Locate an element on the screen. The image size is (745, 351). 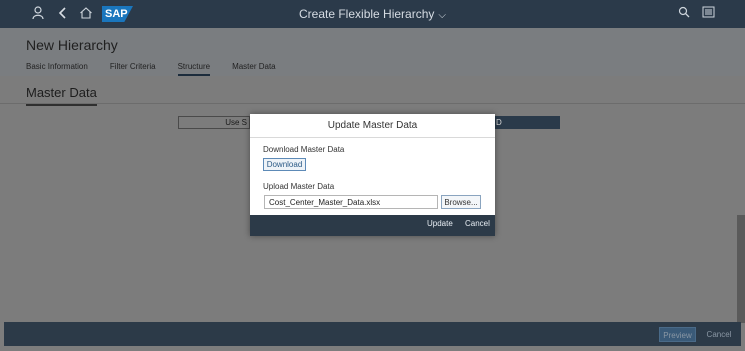
search-icon-svg is located at coordinates (684, 12).